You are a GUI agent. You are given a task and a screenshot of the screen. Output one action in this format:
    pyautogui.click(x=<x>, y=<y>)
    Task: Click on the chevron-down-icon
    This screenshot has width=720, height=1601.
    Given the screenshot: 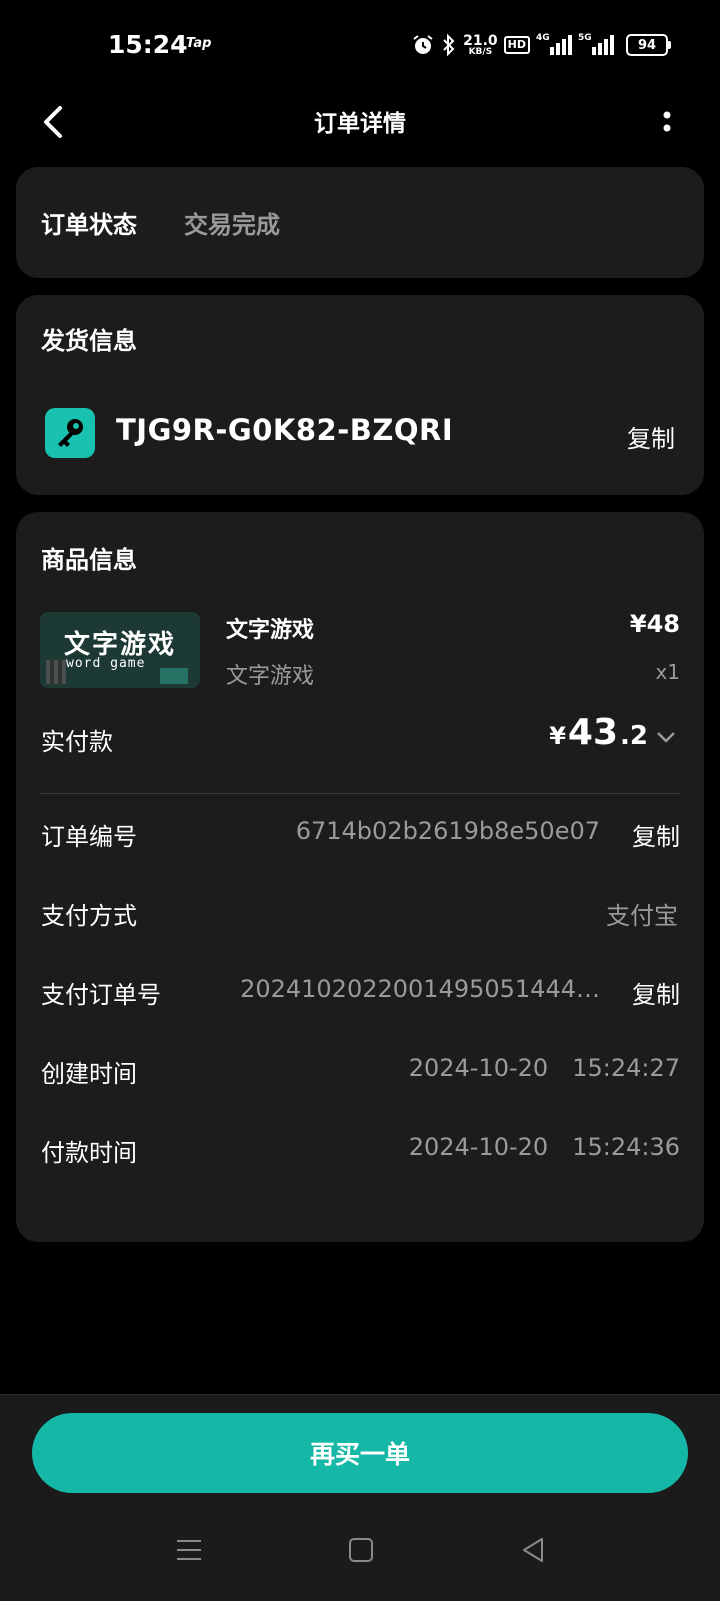 What is the action you would take?
    pyautogui.click(x=666, y=738)
    